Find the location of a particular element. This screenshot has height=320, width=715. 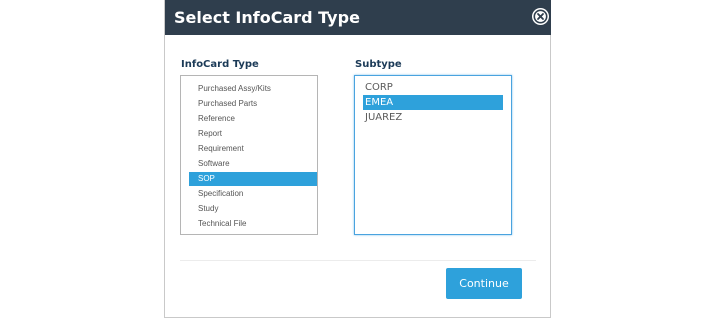

infocard-type-label: InfoCard Type is located at coordinates (220, 64).